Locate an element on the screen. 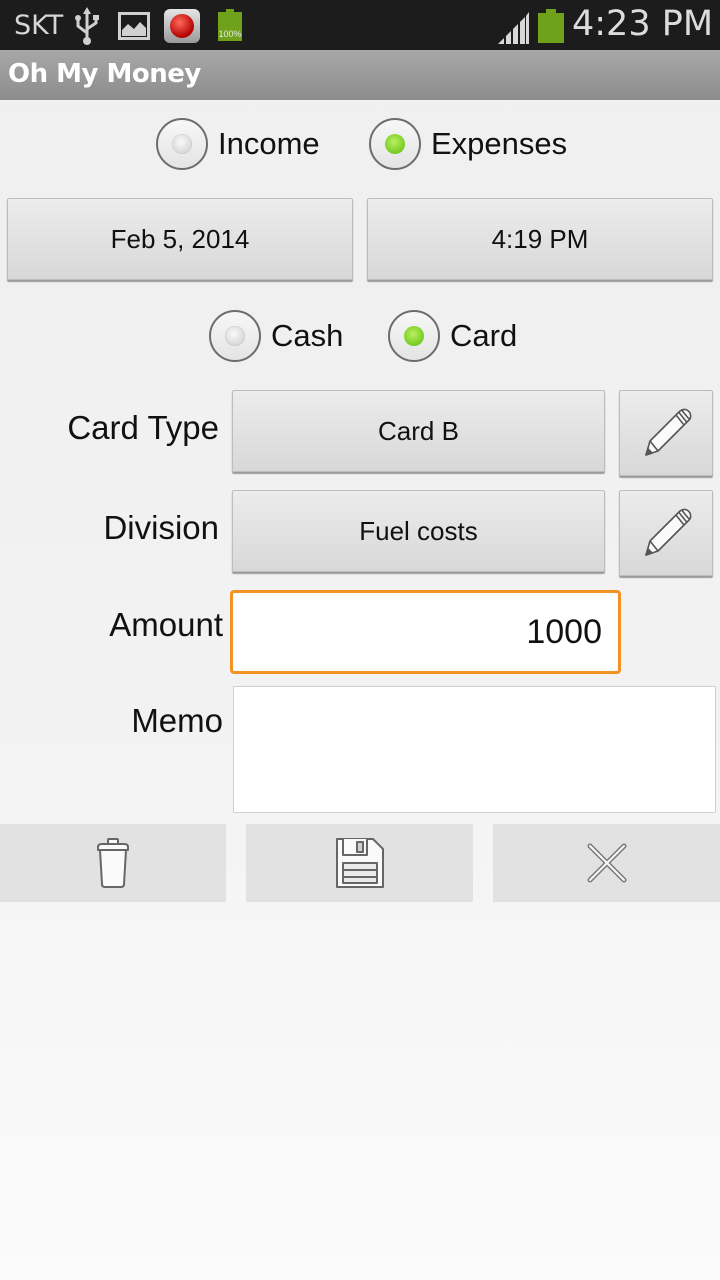  radio-expenses-label: Expenses is located at coordinates (499, 143).